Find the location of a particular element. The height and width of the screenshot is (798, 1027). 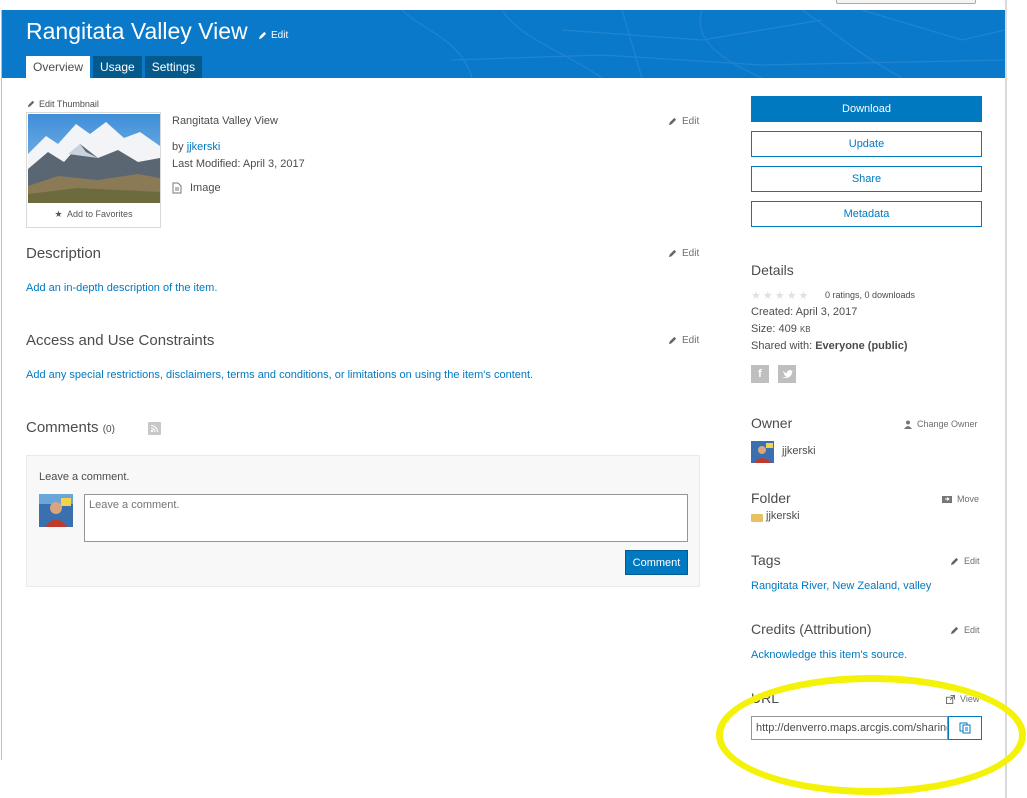

copy-url-button is located at coordinates (965, 728).